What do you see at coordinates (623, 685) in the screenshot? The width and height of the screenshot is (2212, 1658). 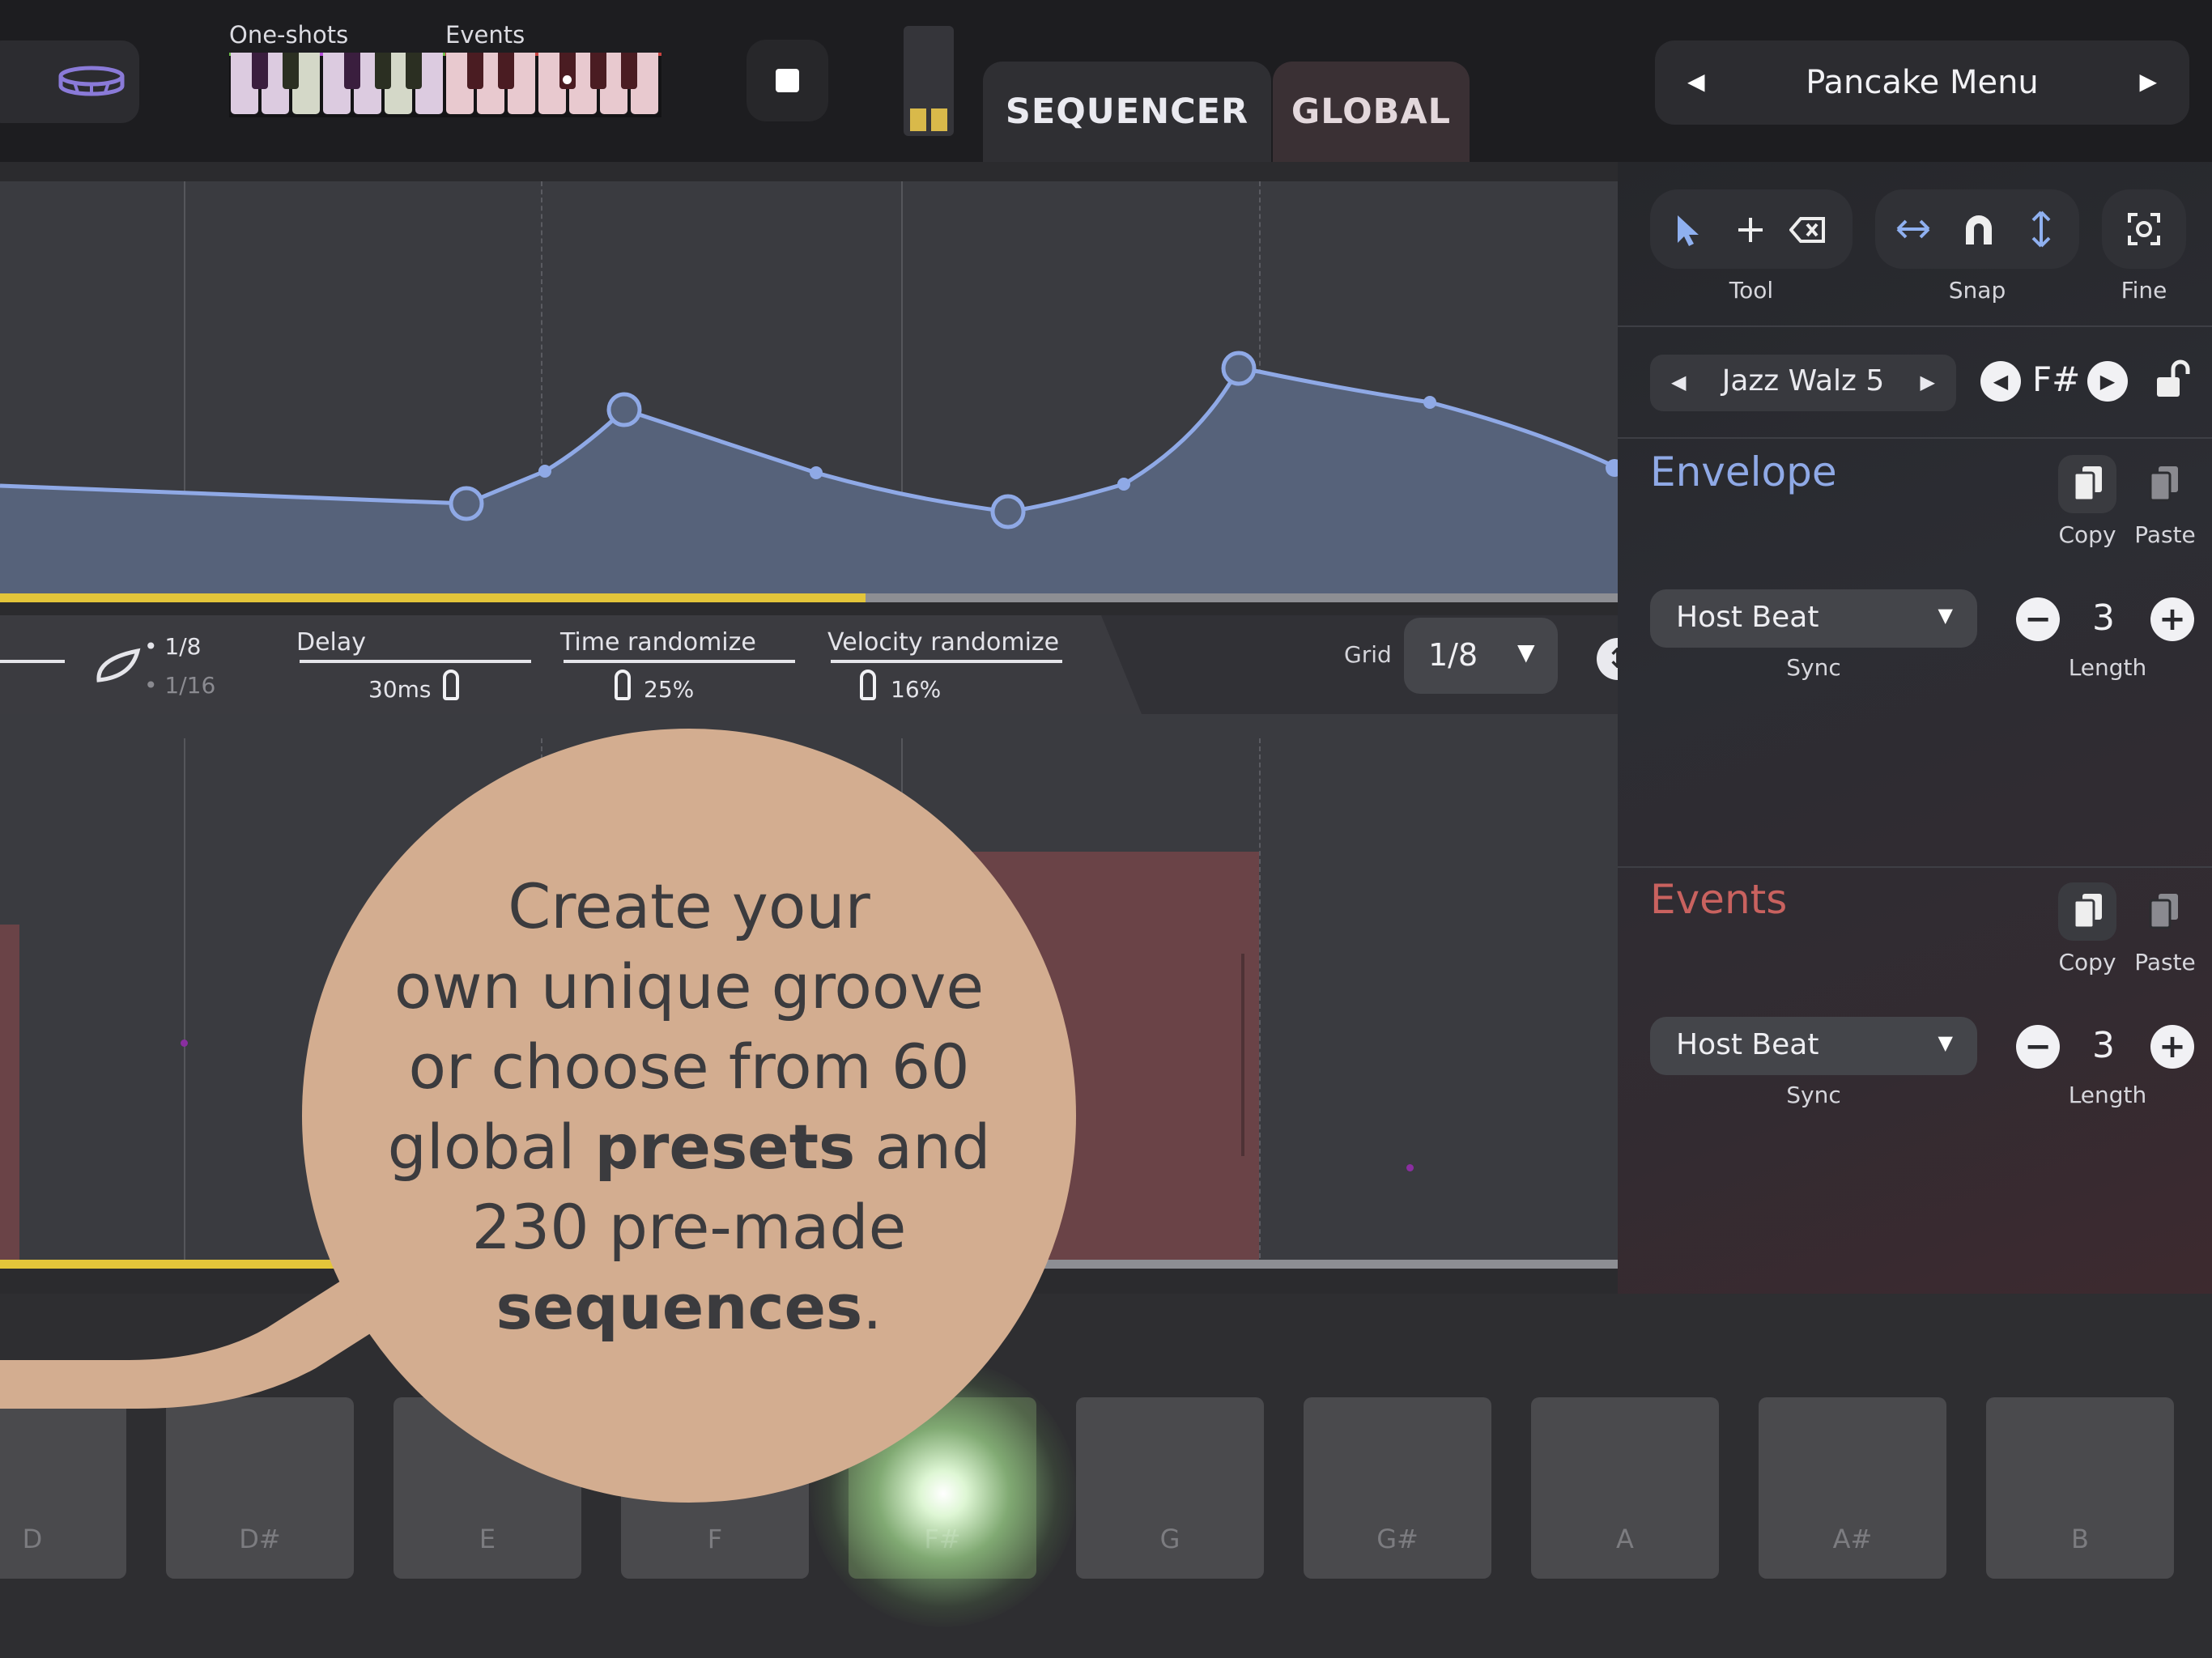 I see `time-randomize-thumb` at bounding box center [623, 685].